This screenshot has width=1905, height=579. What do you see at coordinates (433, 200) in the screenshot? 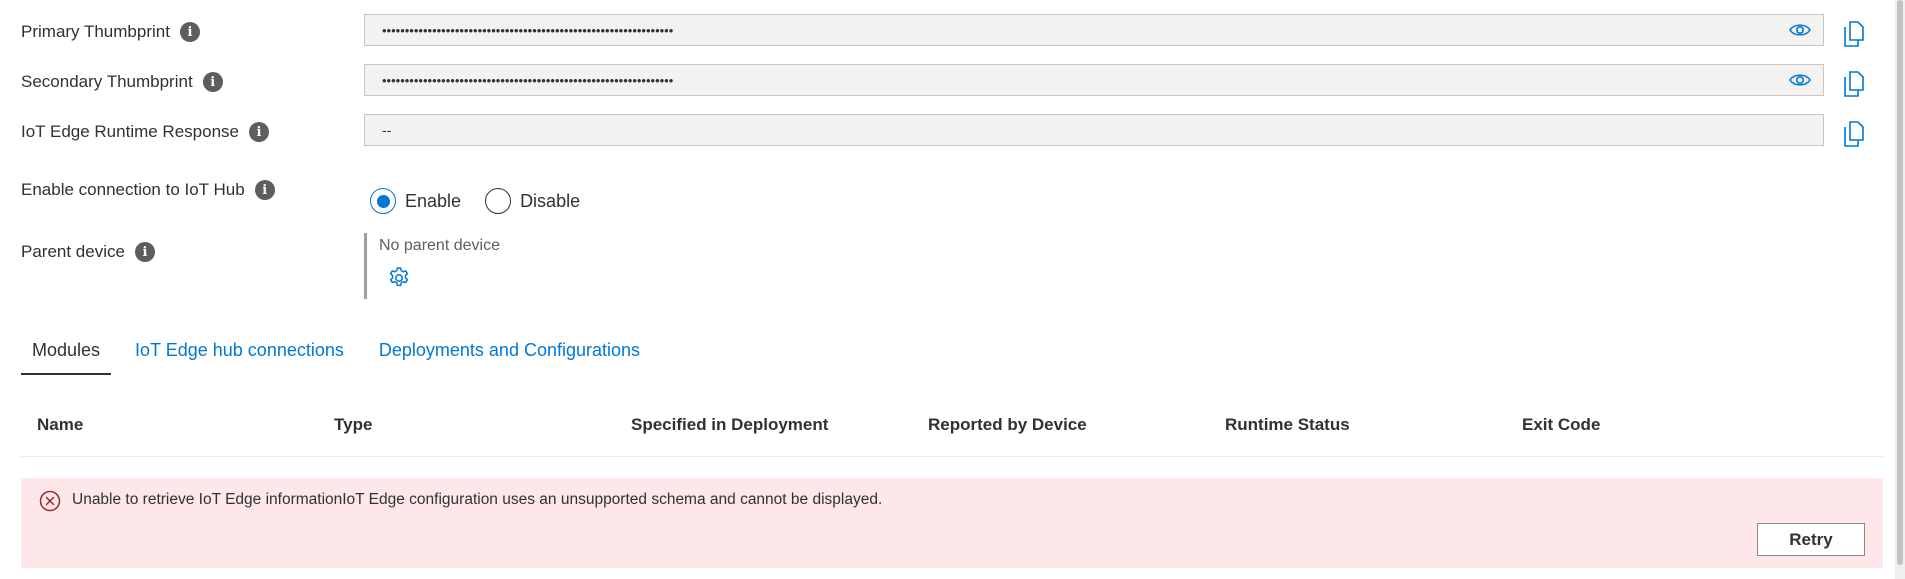
I see `enable-radio-label: Enable` at bounding box center [433, 200].